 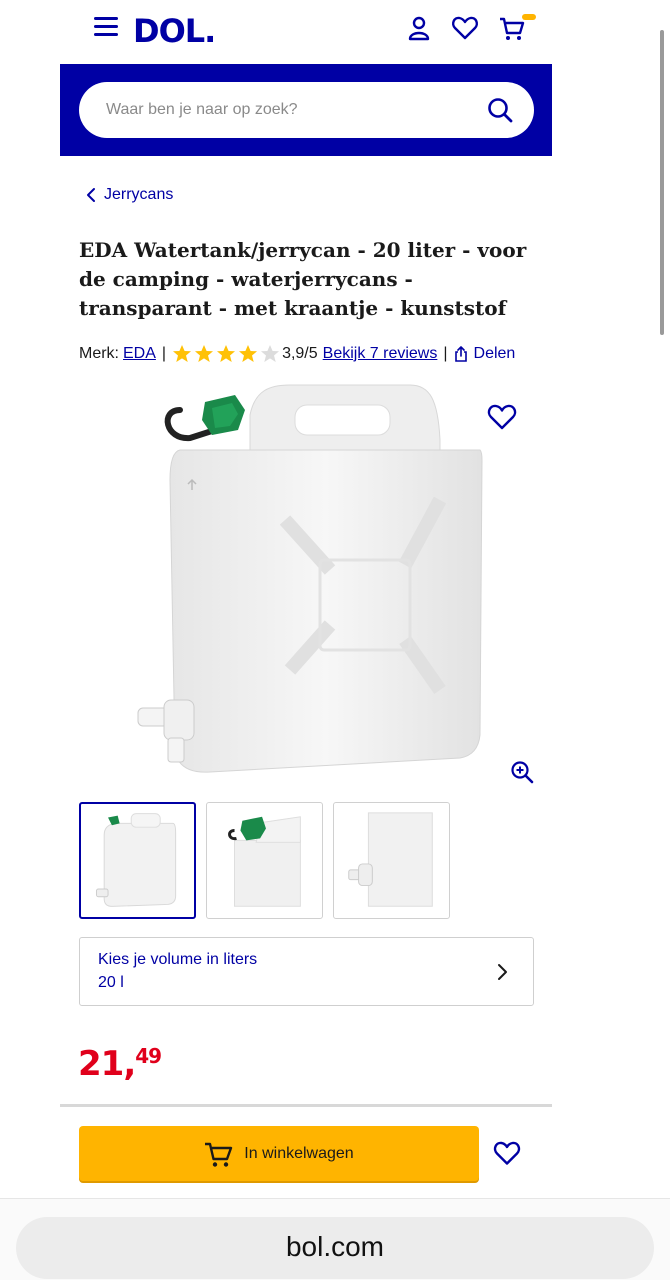 I want to click on bol-logo: DOL., so click(x=174, y=31).